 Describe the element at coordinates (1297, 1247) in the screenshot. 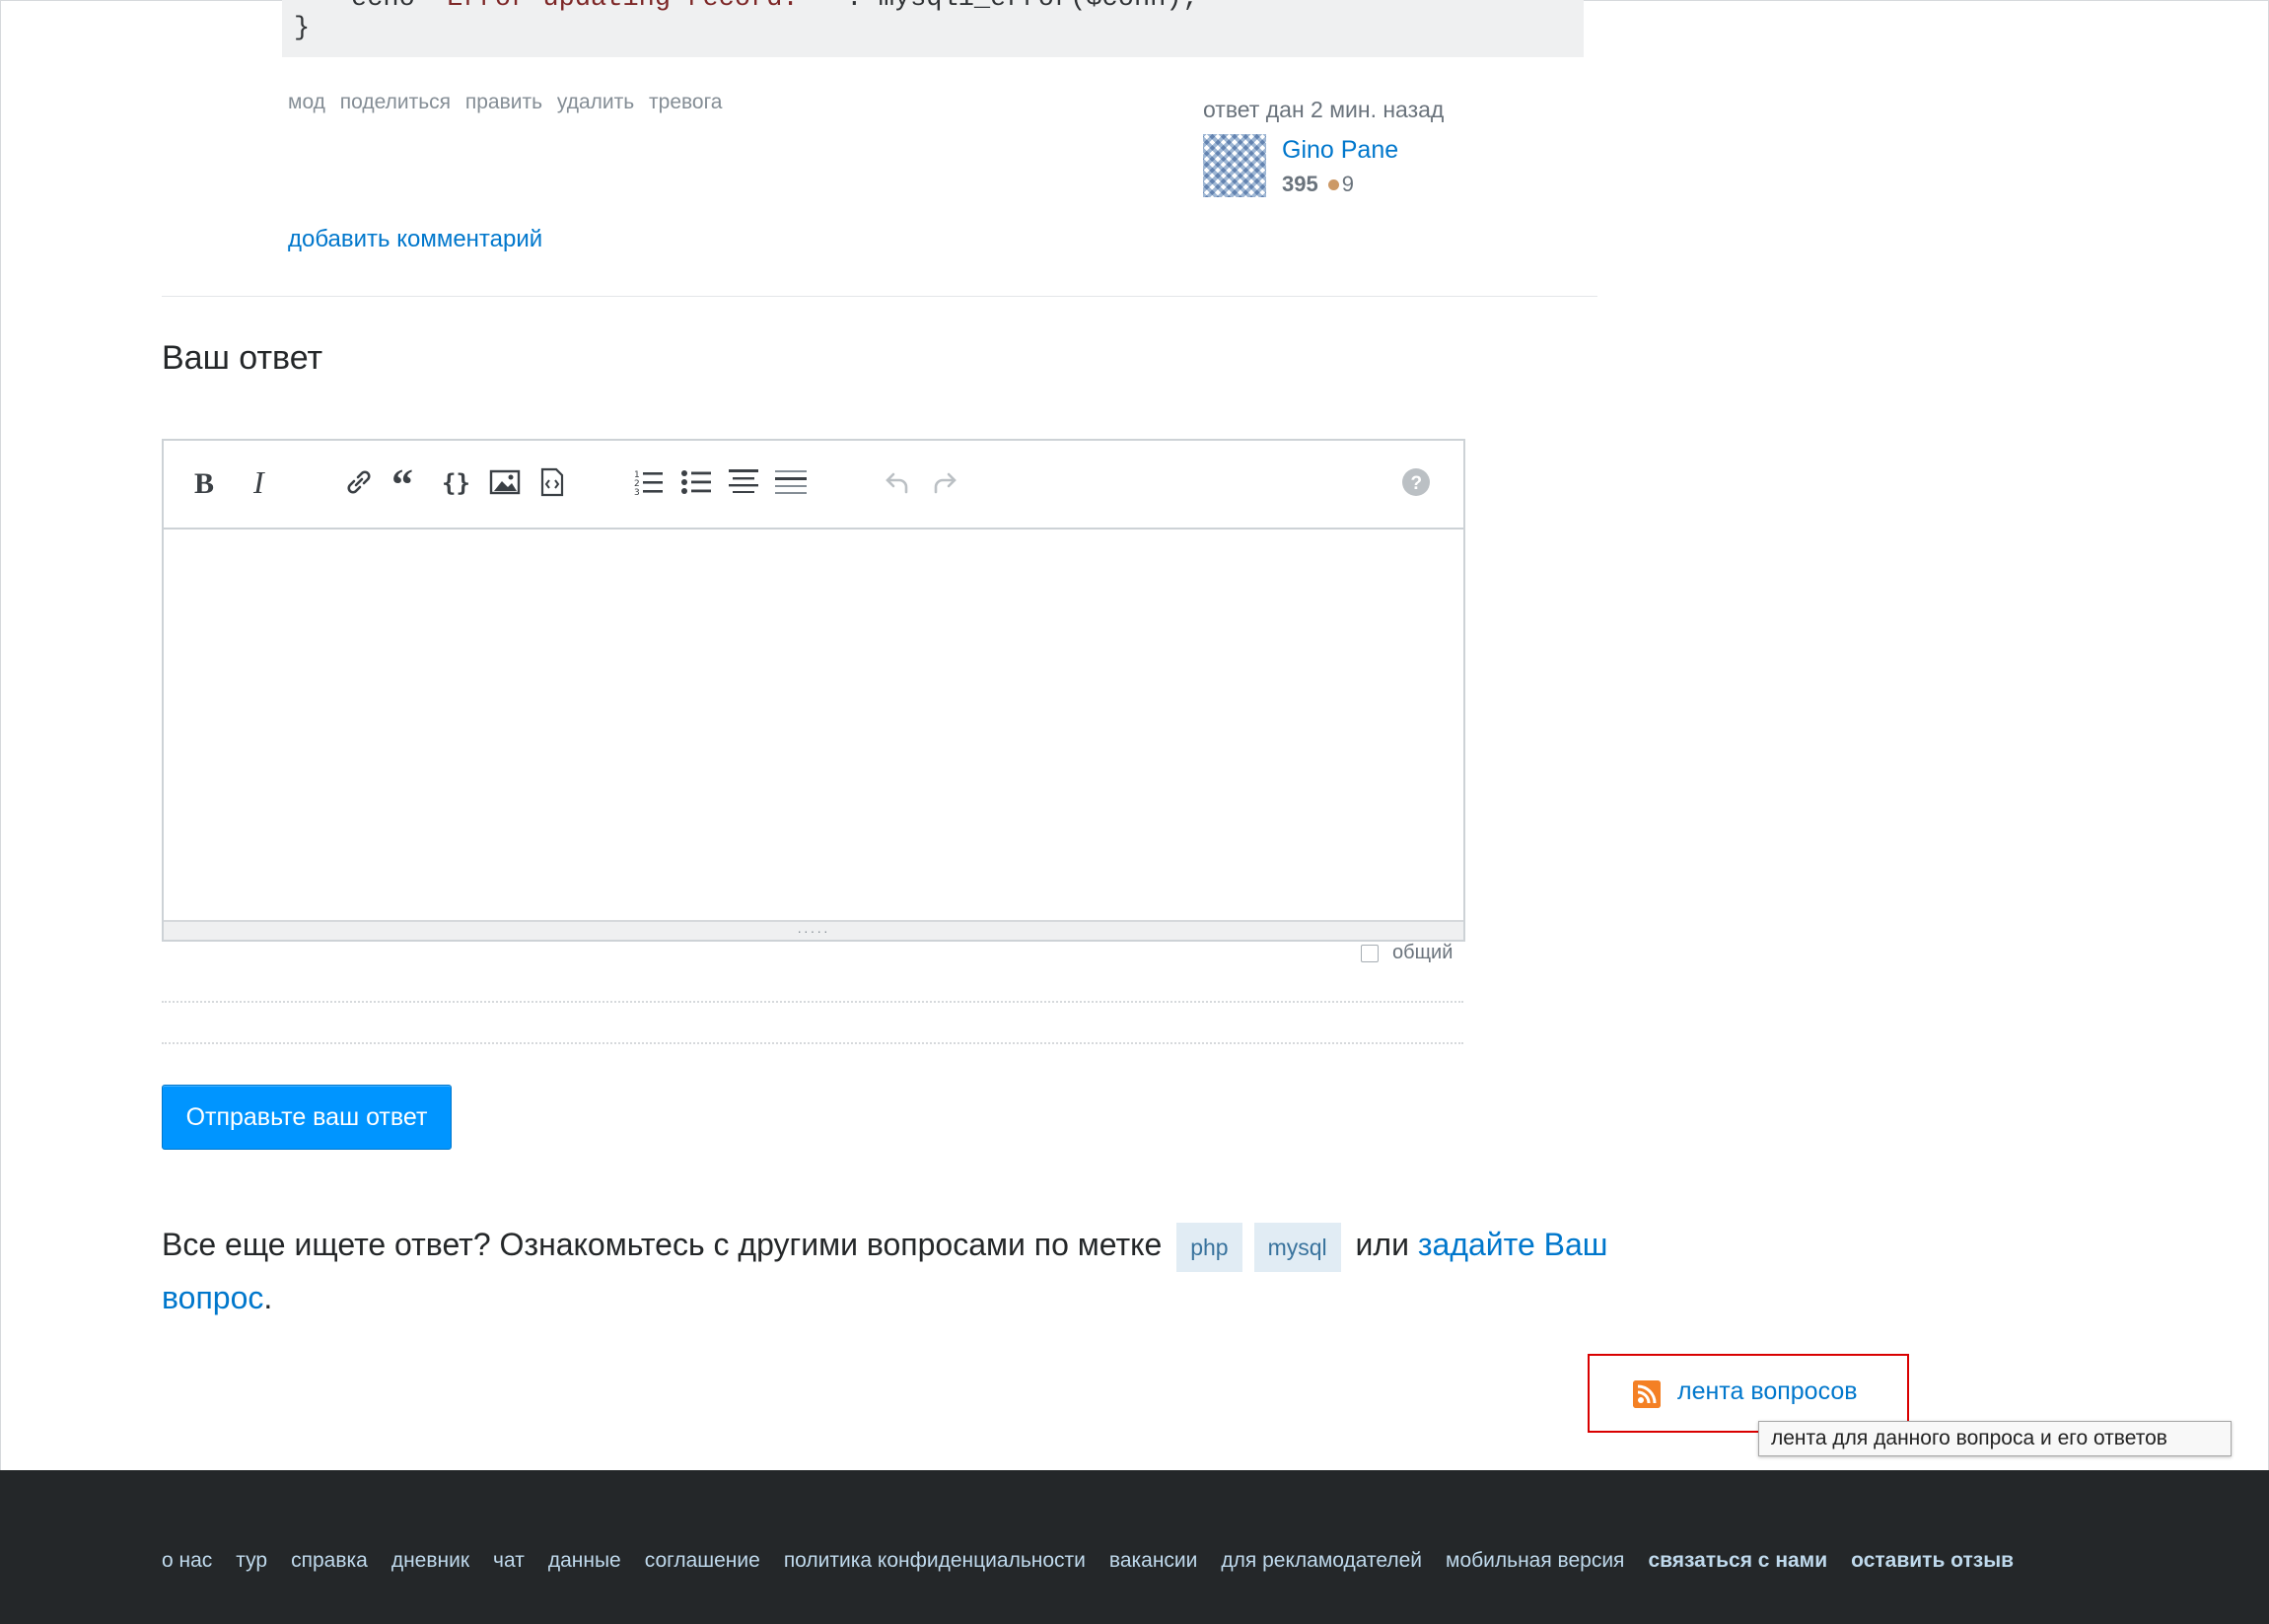

I see `tag-mysql: mysql` at that location.